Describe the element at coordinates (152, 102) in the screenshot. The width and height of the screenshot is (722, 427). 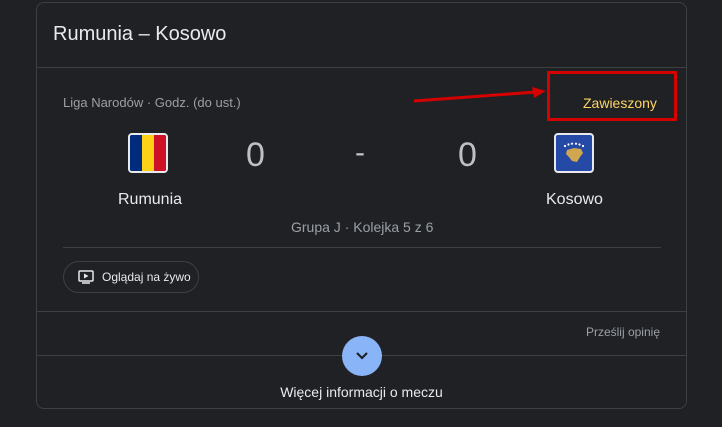
I see `league-info: Liga Narodów · Godz. (do ust.)` at that location.